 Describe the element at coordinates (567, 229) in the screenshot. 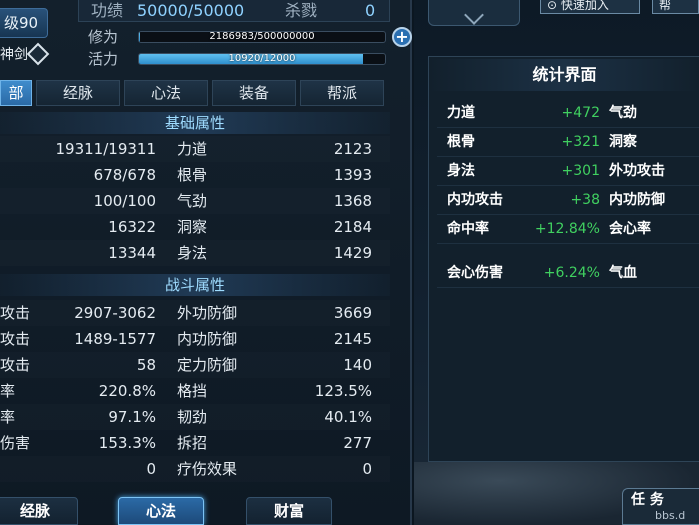

I see `stat-bonus: +12.84%` at that location.